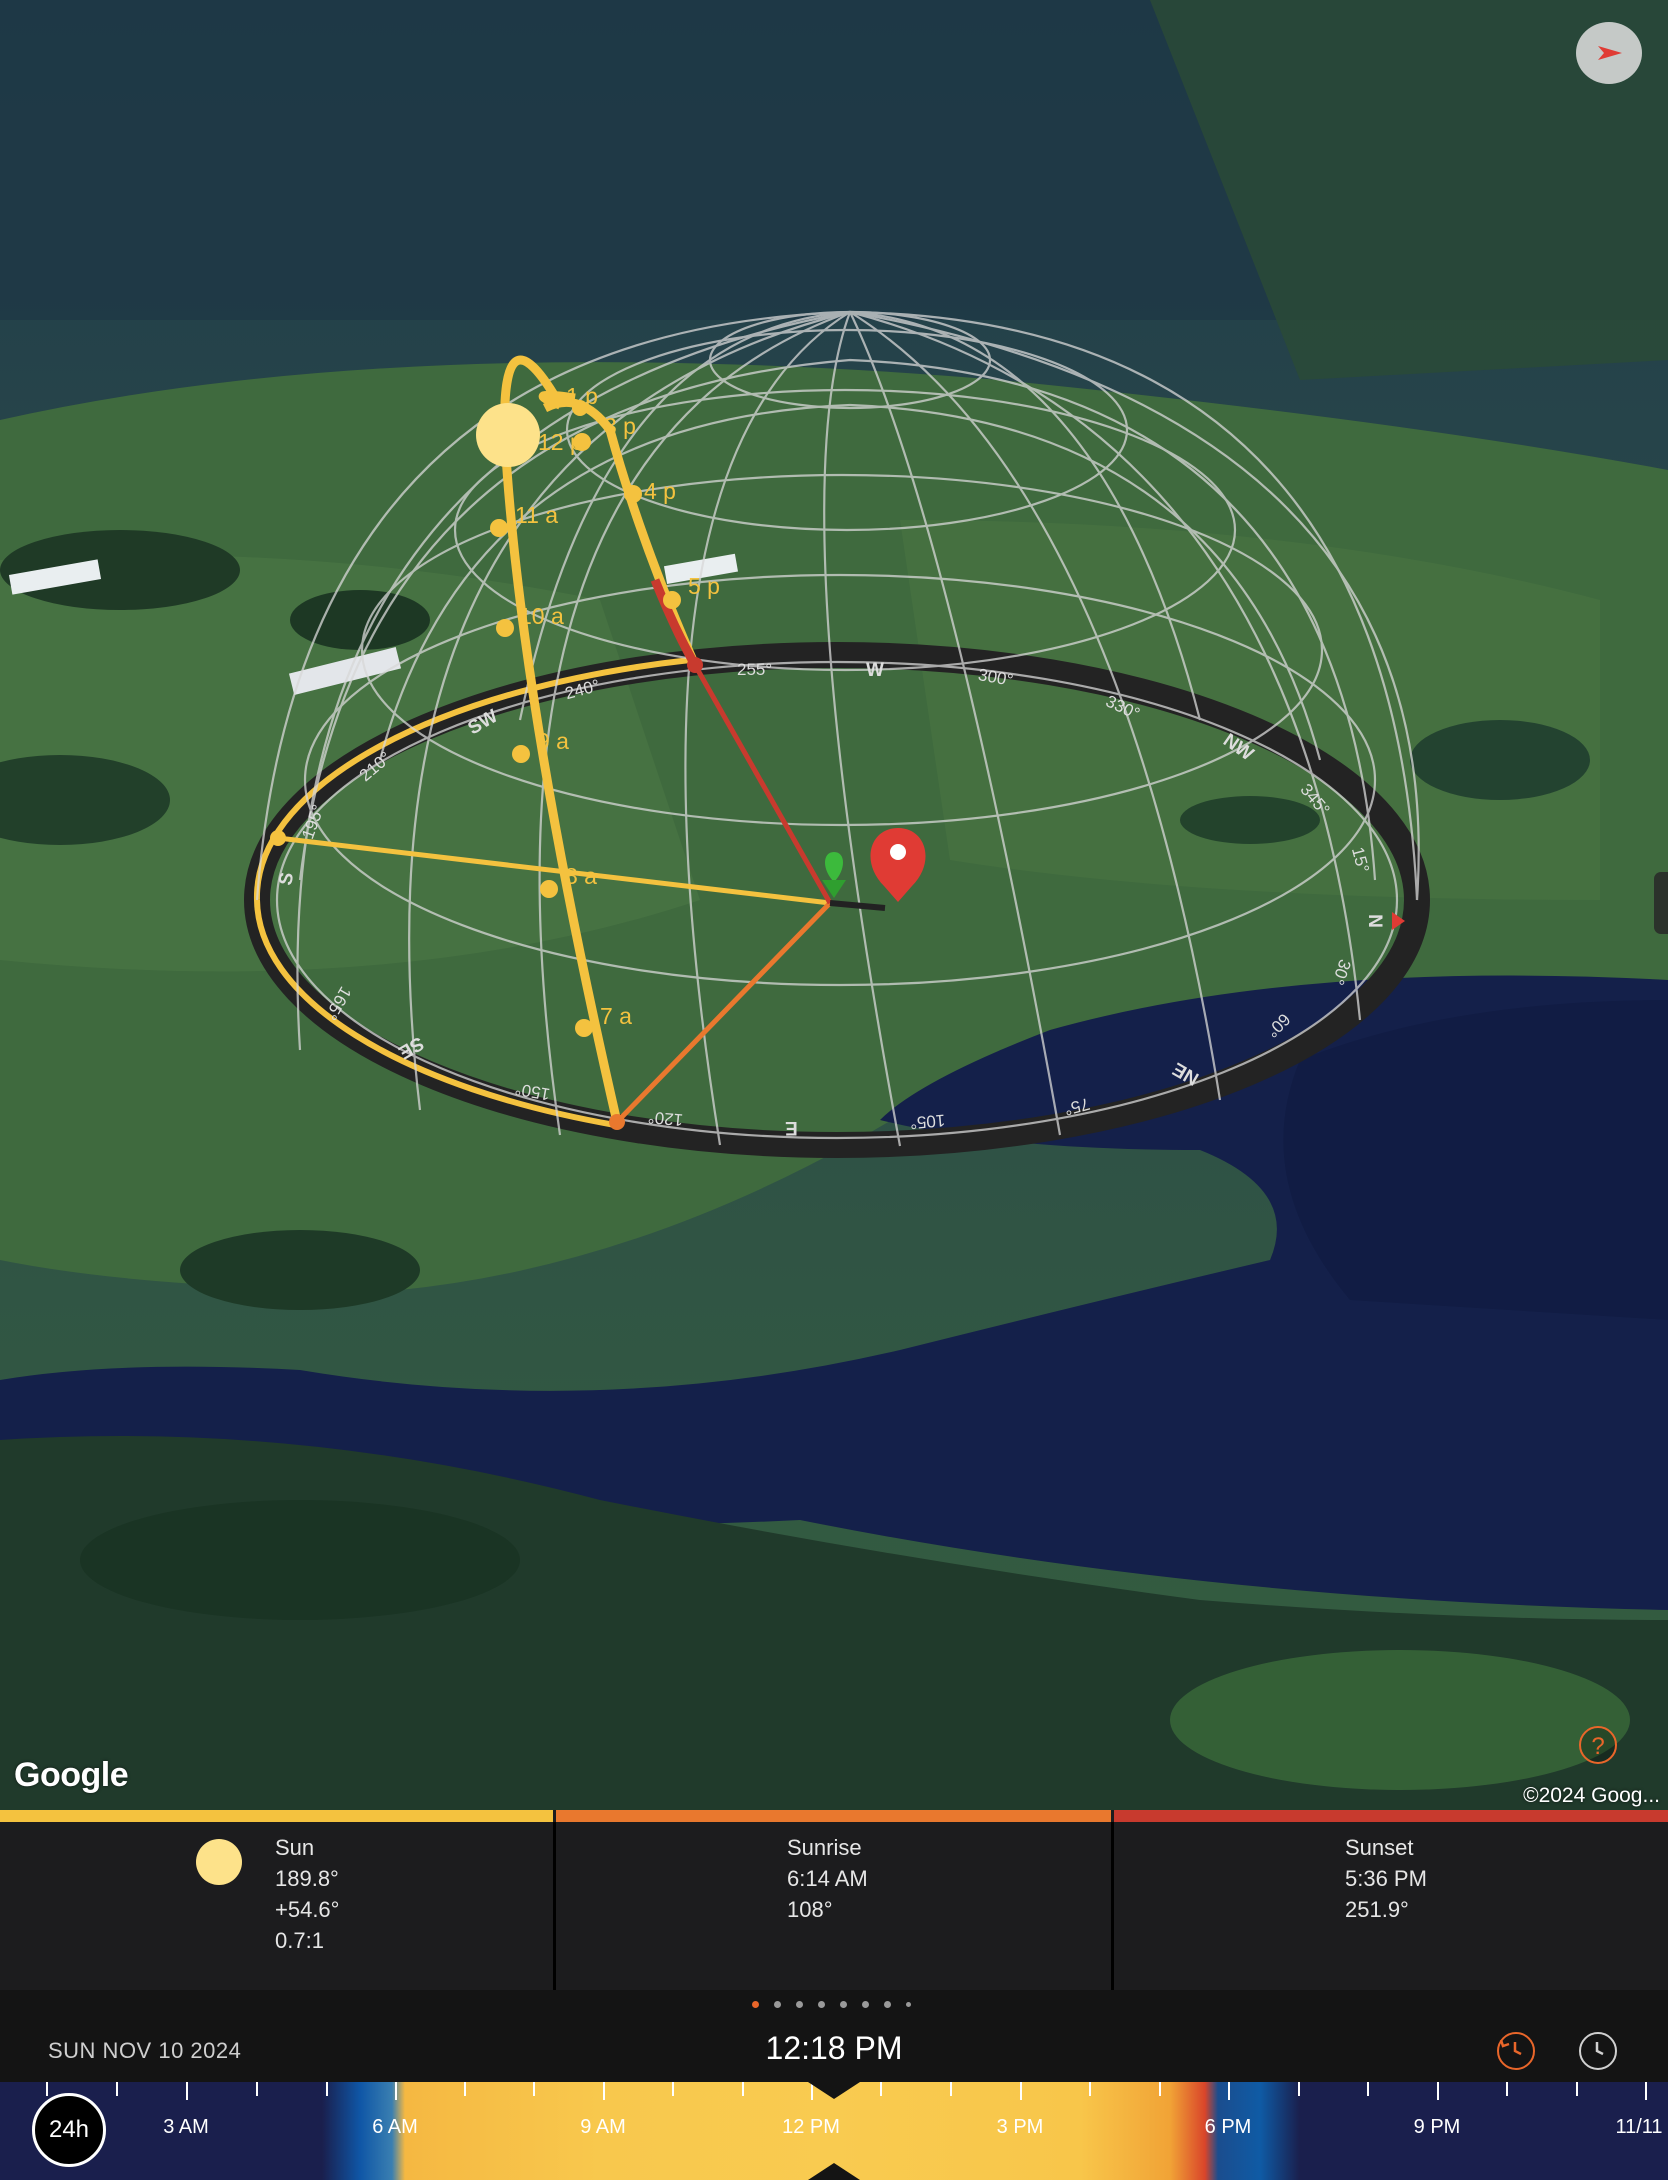 The image size is (1668, 2180). I want to click on hour-label: 10 a, so click(541, 616).